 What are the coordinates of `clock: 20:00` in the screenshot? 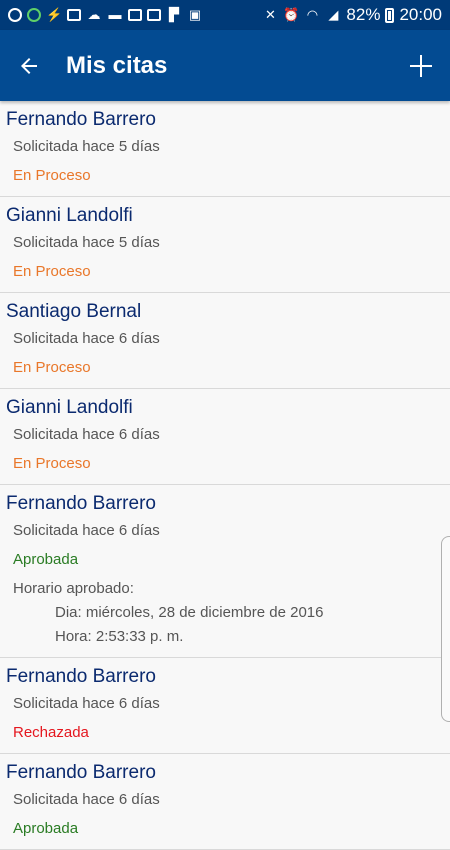 It's located at (420, 14).